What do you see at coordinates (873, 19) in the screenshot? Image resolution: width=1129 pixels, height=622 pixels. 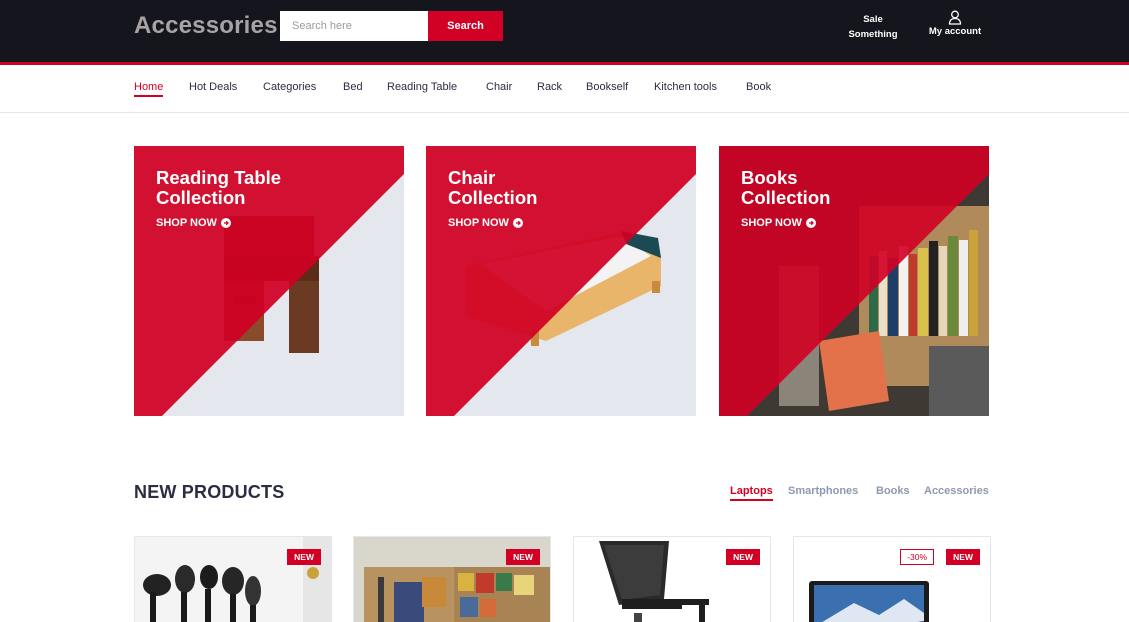 I see `sale-link-line1: Sale` at bounding box center [873, 19].